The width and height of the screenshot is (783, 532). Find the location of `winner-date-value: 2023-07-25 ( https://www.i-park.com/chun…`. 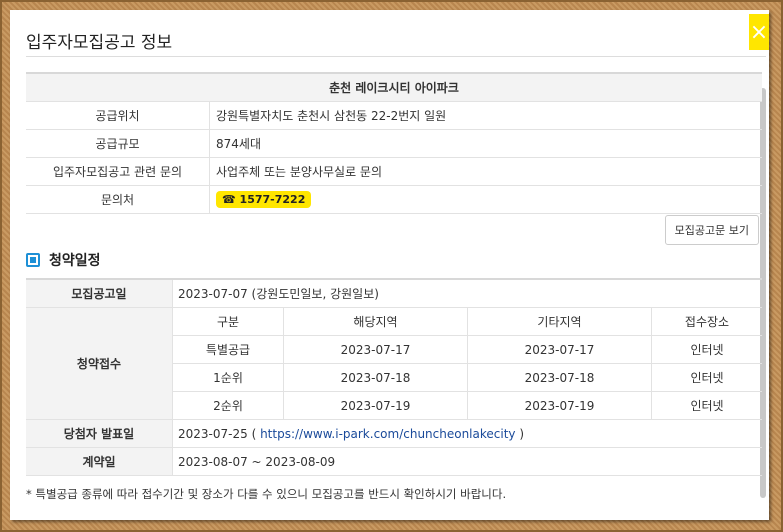

winner-date-value: 2023-07-25 ( https://www.i-park.com/chun… is located at coordinates (467, 433).